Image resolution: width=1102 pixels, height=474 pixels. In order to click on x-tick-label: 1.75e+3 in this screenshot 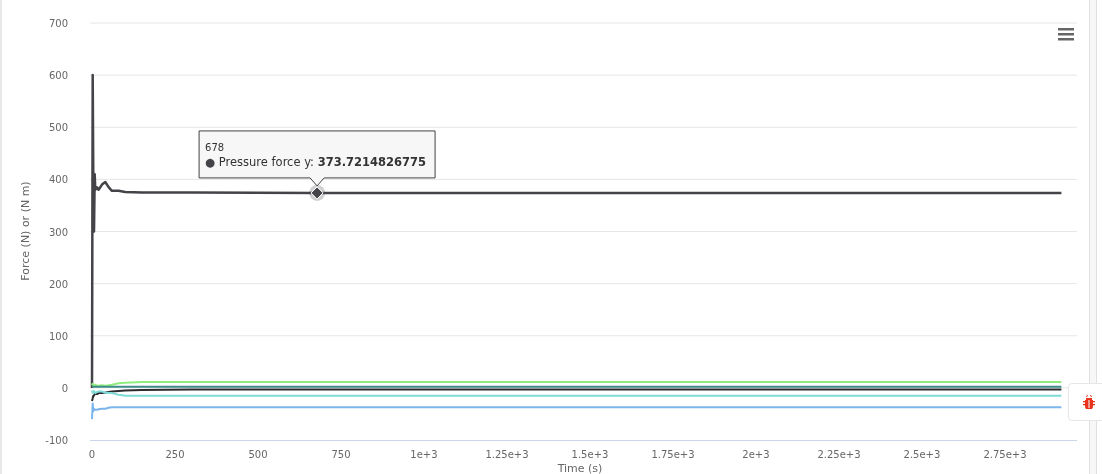, I will do `click(673, 454)`.